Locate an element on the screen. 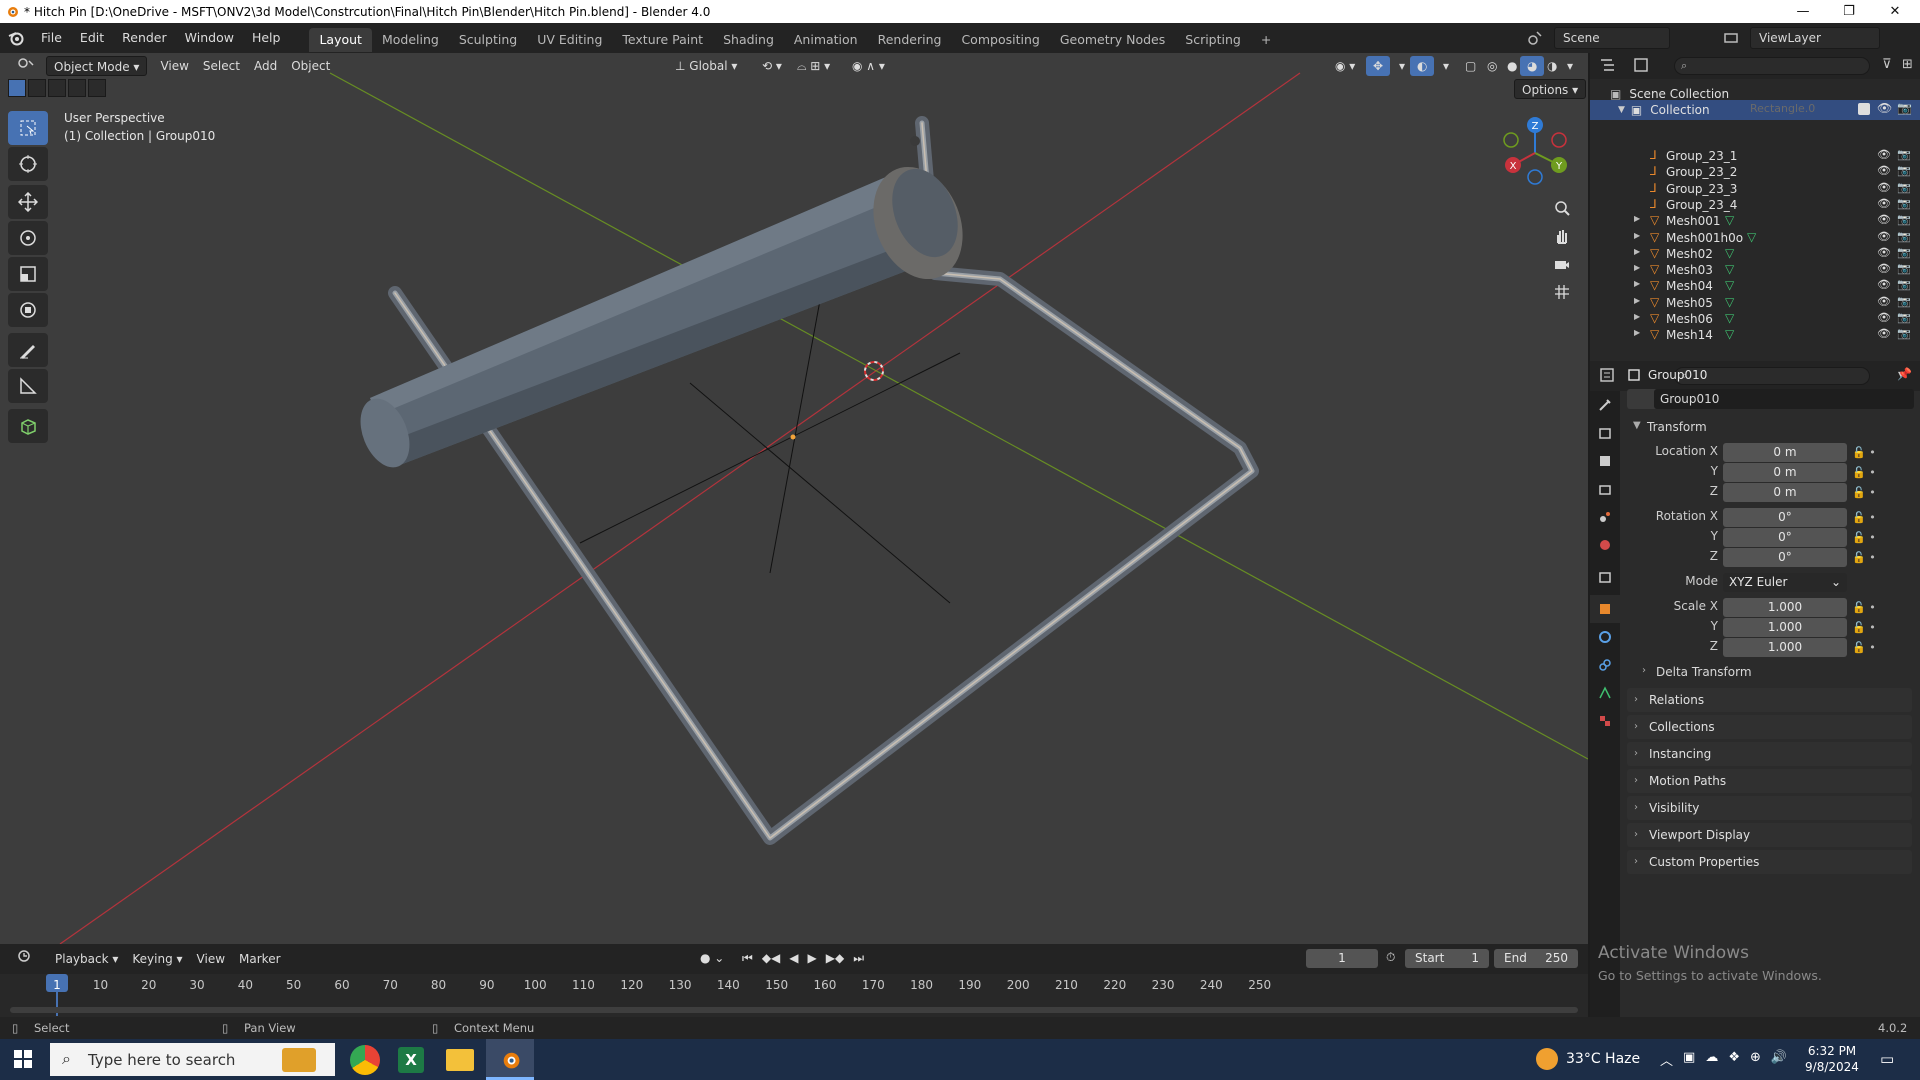 This screenshot has height=1080, width=1920. world-tab-icon is located at coordinates (1605, 545).